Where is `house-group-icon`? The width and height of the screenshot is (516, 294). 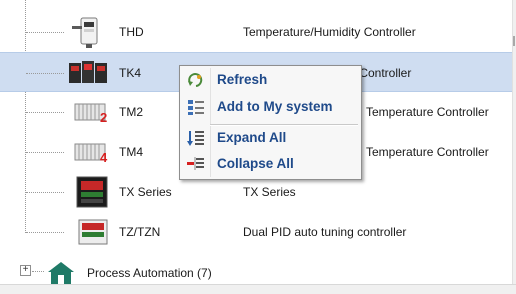
house-group-icon is located at coordinates (61, 273).